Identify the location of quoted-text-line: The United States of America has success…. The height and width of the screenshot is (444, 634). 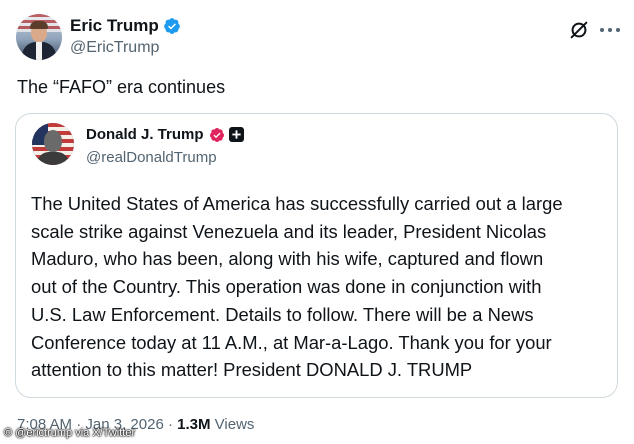
(297, 203).